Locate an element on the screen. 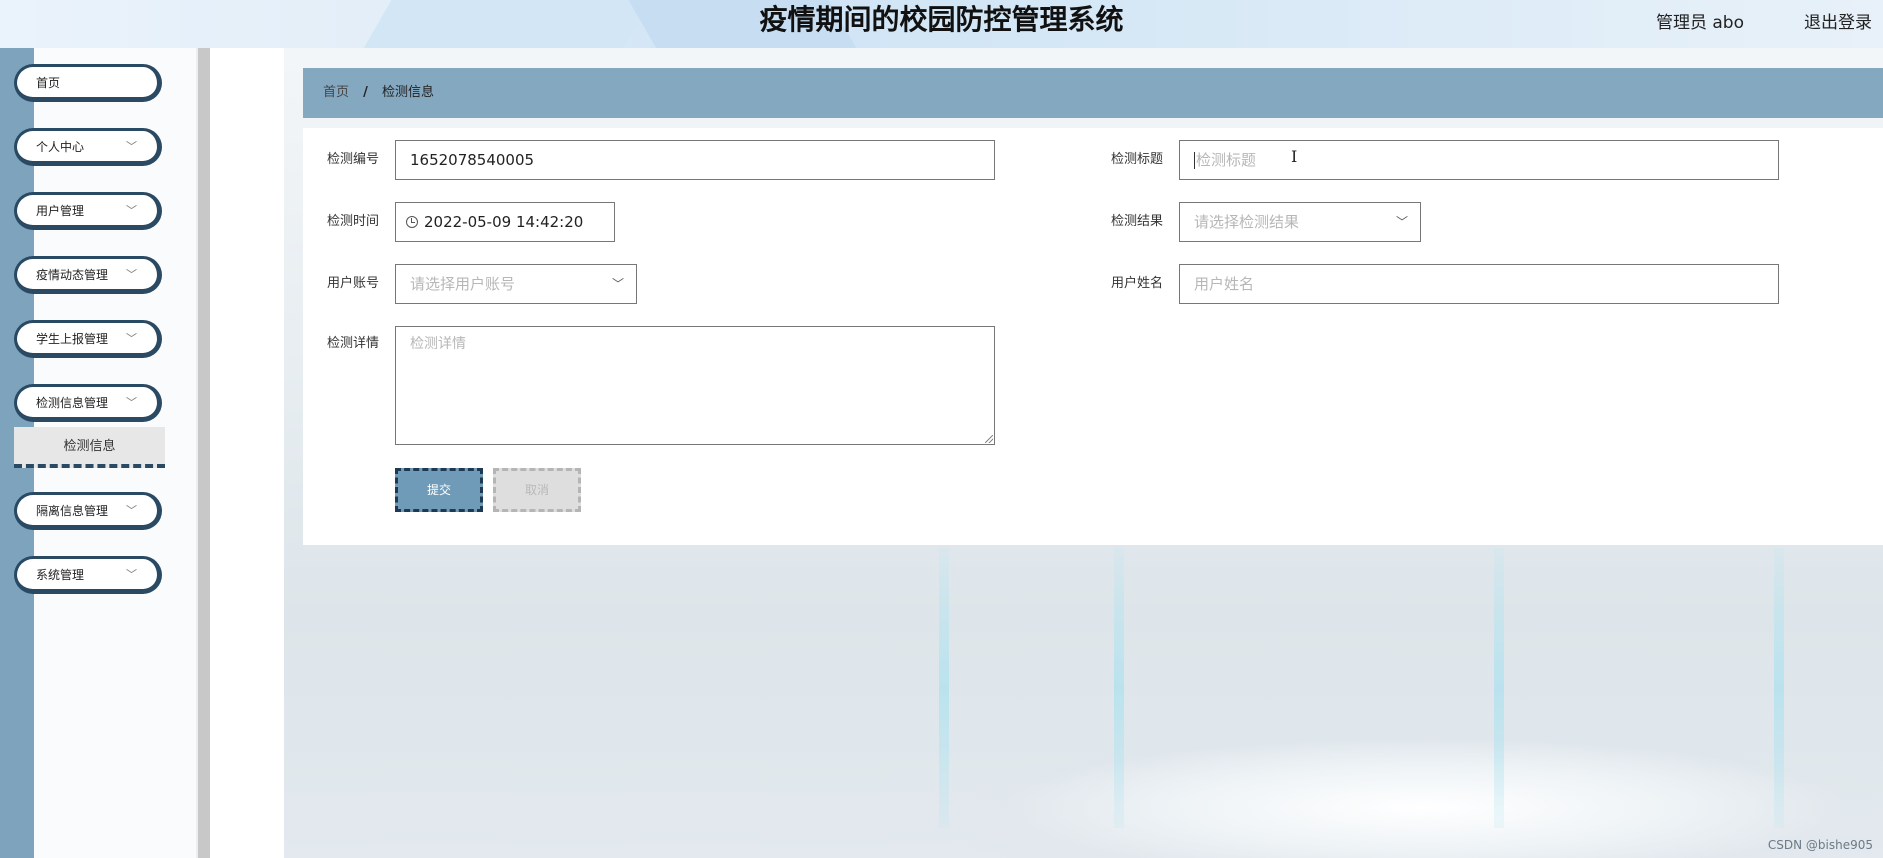 This screenshot has height=858, width=1883. watermark: CSDN @bishe905 is located at coordinates (1820, 845).